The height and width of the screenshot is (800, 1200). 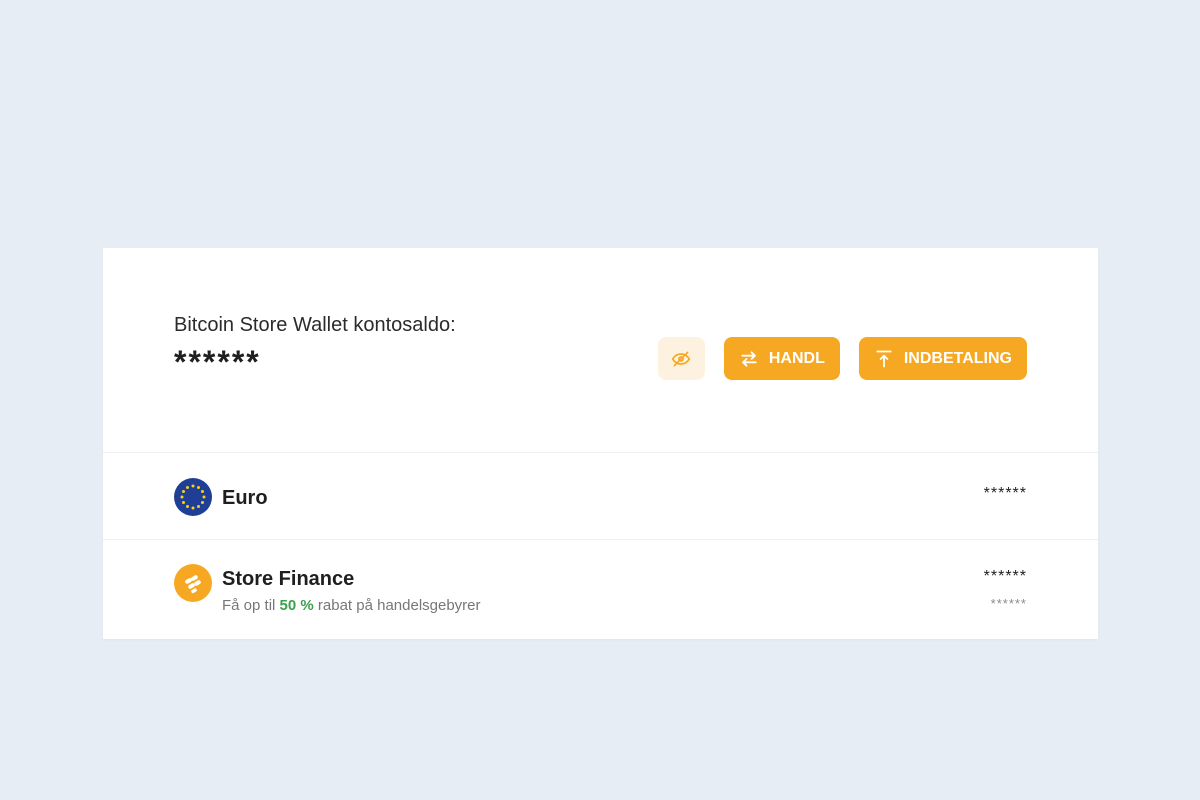 I want to click on balance-value: ******, so click(x=217, y=362).